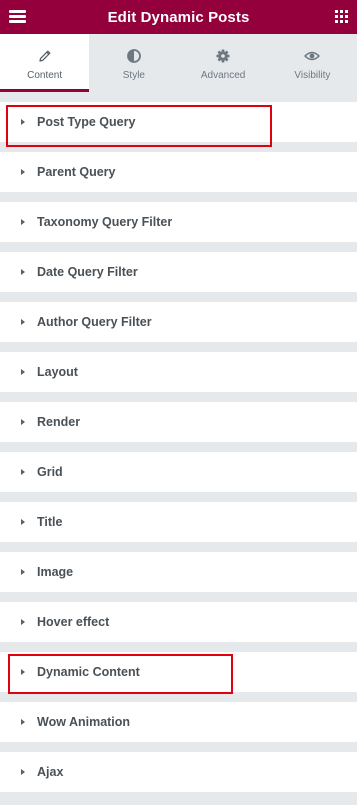 Image resolution: width=357 pixels, height=805 pixels. Describe the element at coordinates (178, 272) in the screenshot. I see `section-date-query-filter: Date Query Filter` at that location.